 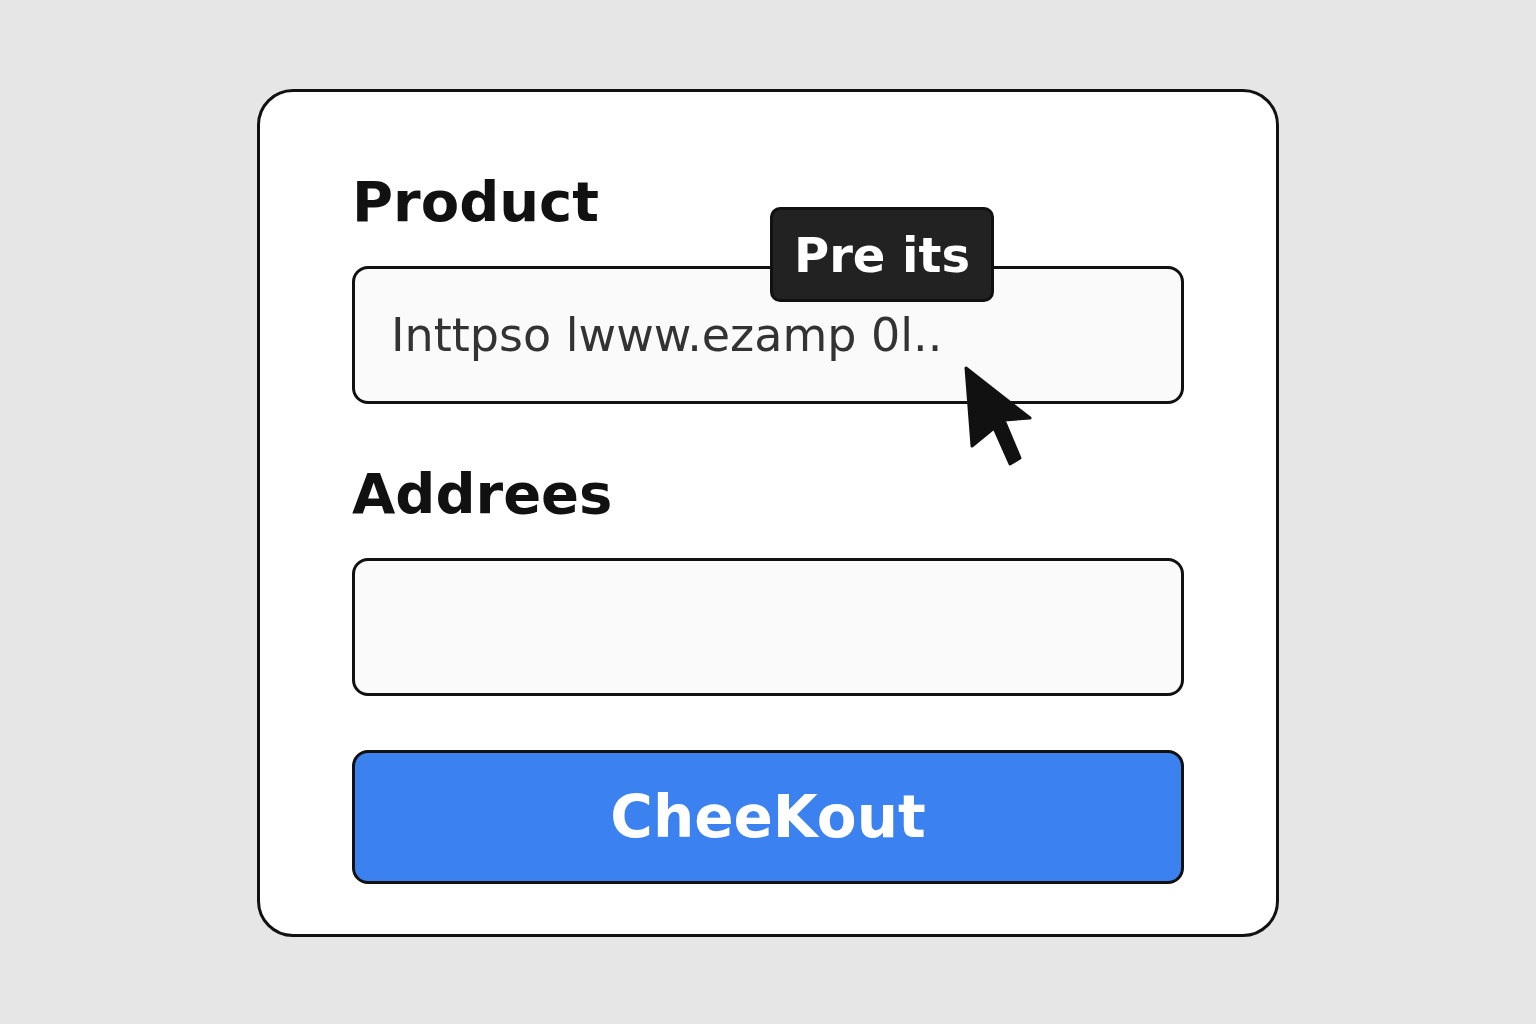 I want to click on cursor-icon, so click(x=999, y=417).